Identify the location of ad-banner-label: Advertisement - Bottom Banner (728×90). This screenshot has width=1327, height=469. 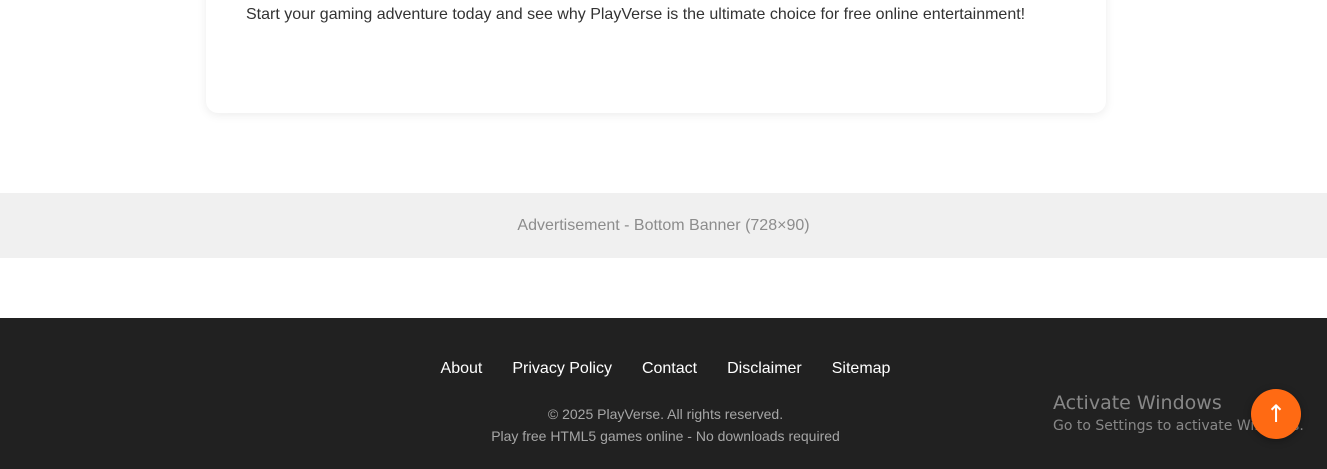
(663, 225).